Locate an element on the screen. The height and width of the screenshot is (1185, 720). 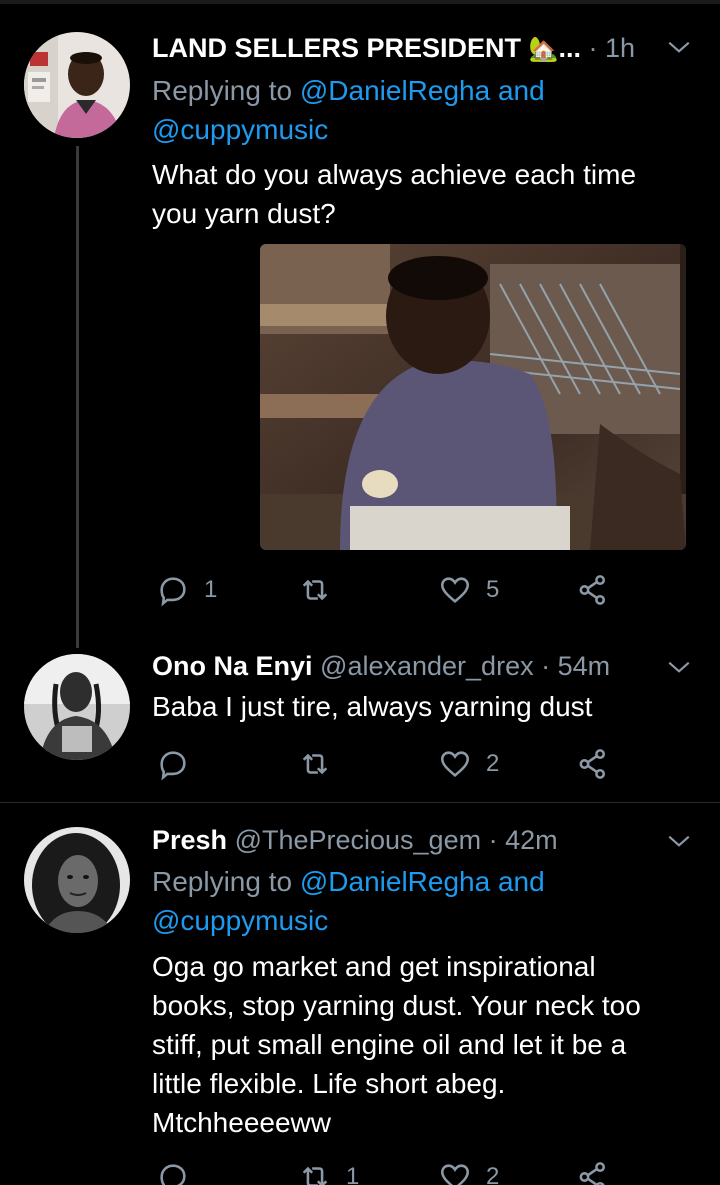
tweet-text-line: What do you always achieve each time is located at coordinates (394, 174).